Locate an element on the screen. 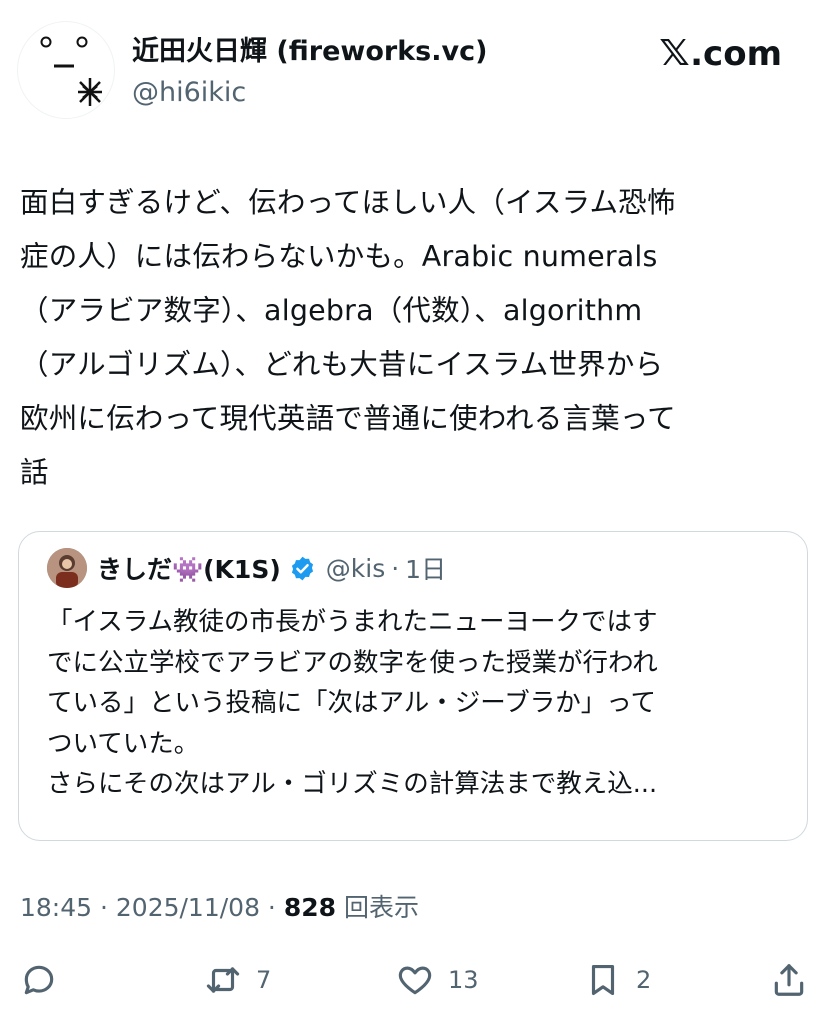 The height and width of the screenshot is (1024, 828). quoted-avatar-image-icon is located at coordinates (67, 568).